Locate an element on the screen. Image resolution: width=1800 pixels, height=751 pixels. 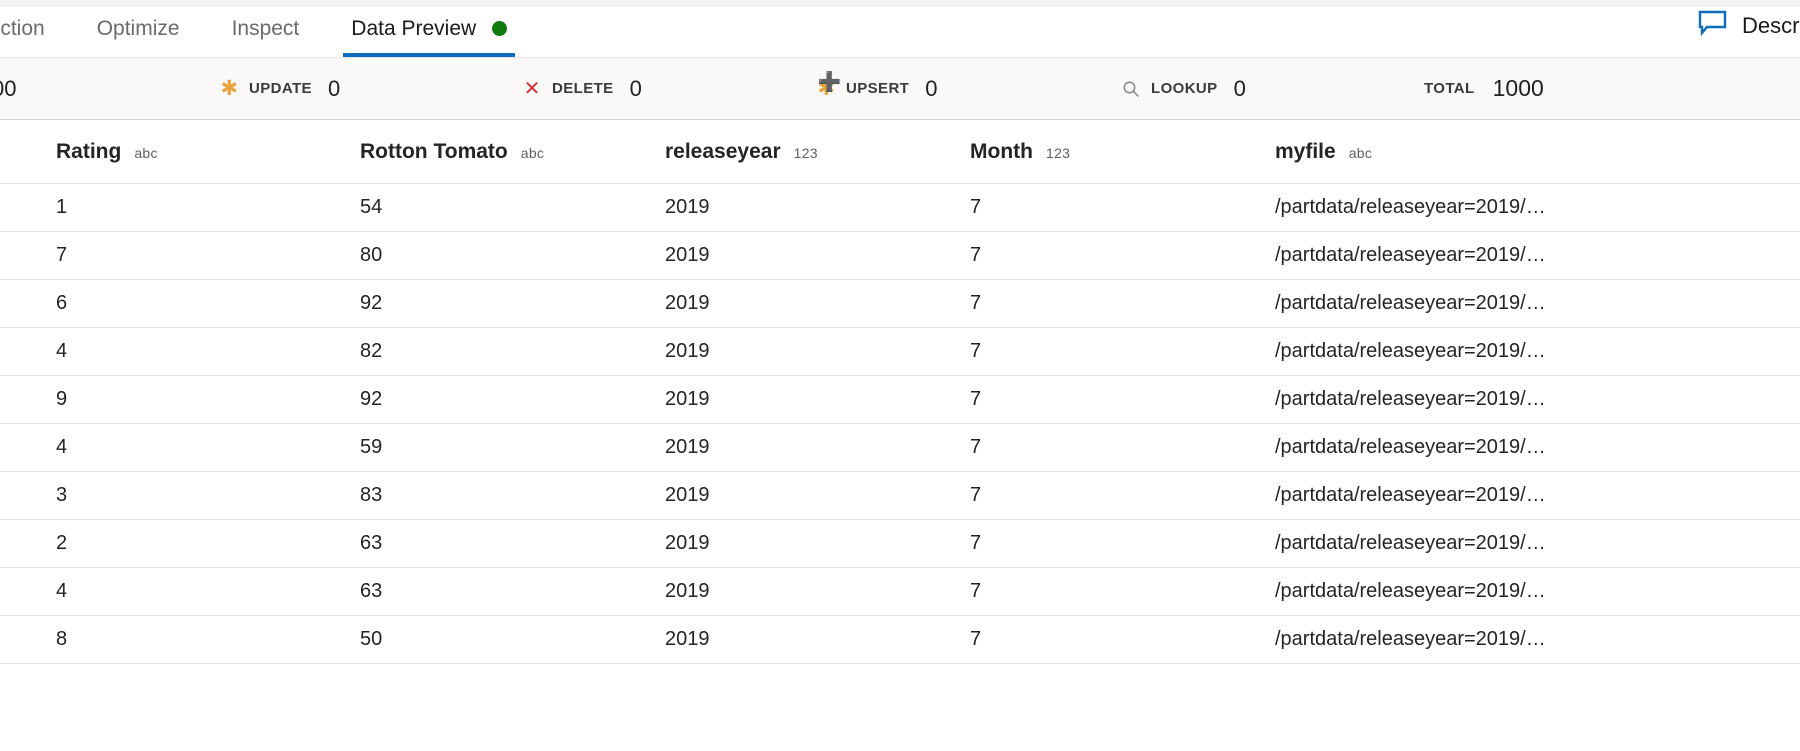
cell-rating: 8 is located at coordinates (160, 639).